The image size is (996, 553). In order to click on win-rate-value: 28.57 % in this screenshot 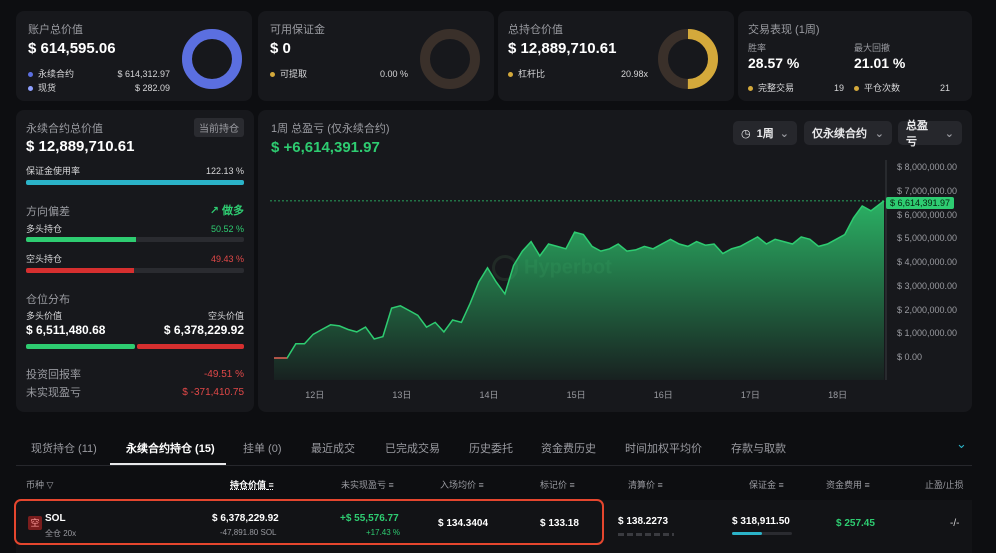, I will do `click(774, 63)`.